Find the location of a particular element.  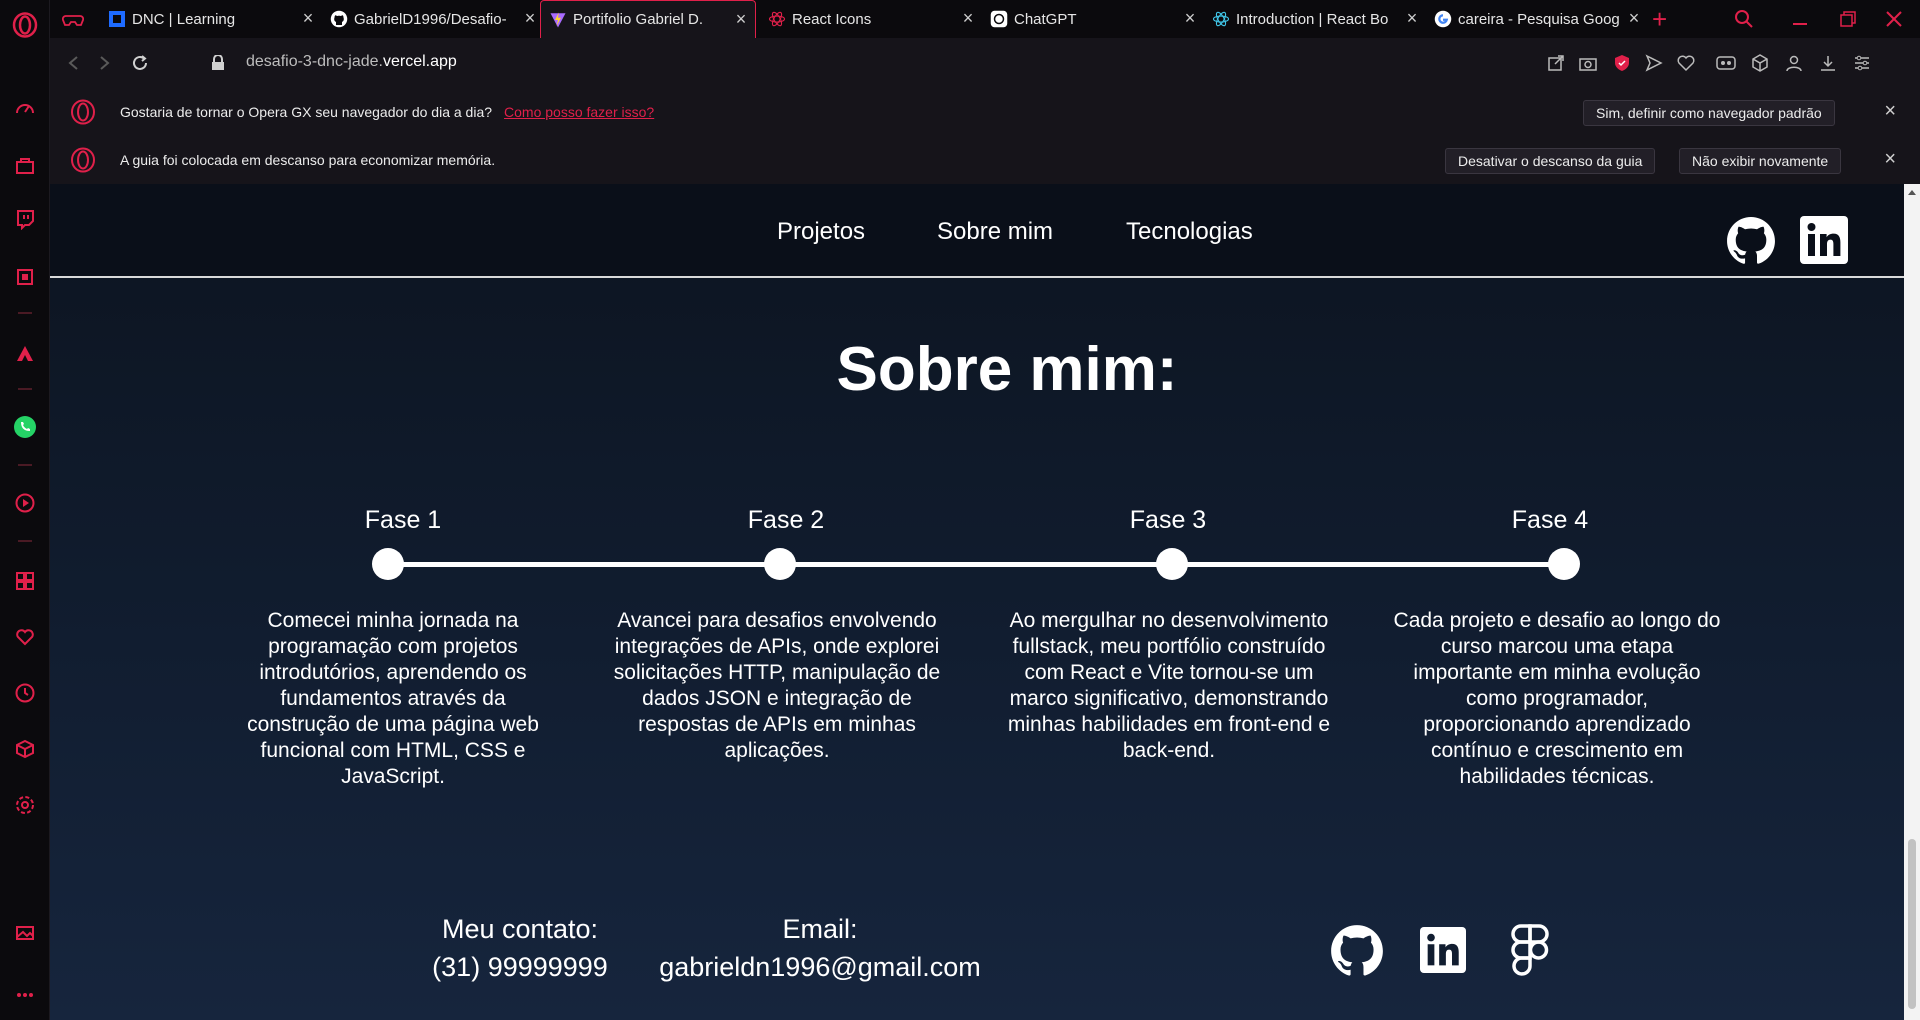

url-field: desafio-3-dnc-jade.vercel.app is located at coordinates (351, 62).